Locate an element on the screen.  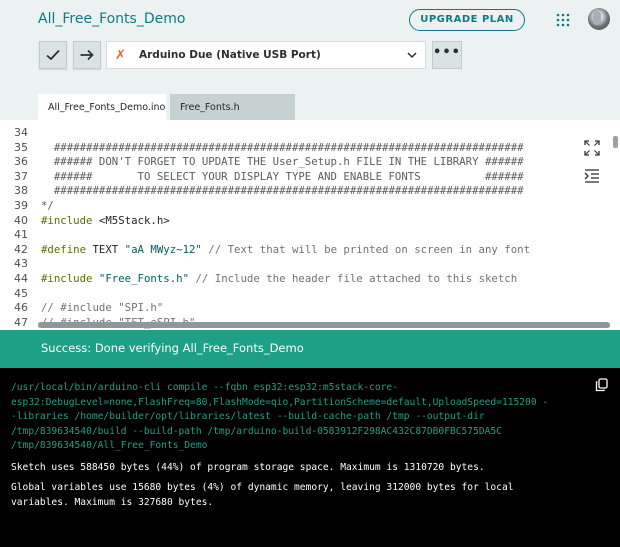
globals-usage-line-2: variables. Maximum is 327680 bytes. is located at coordinates (112, 502).